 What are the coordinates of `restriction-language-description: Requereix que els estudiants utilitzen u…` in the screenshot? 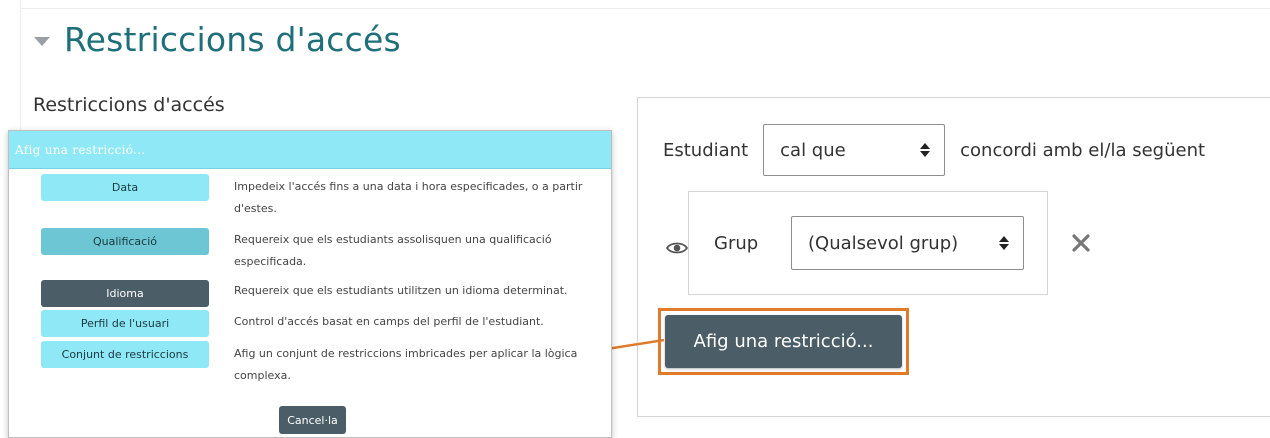 It's located at (401, 290).